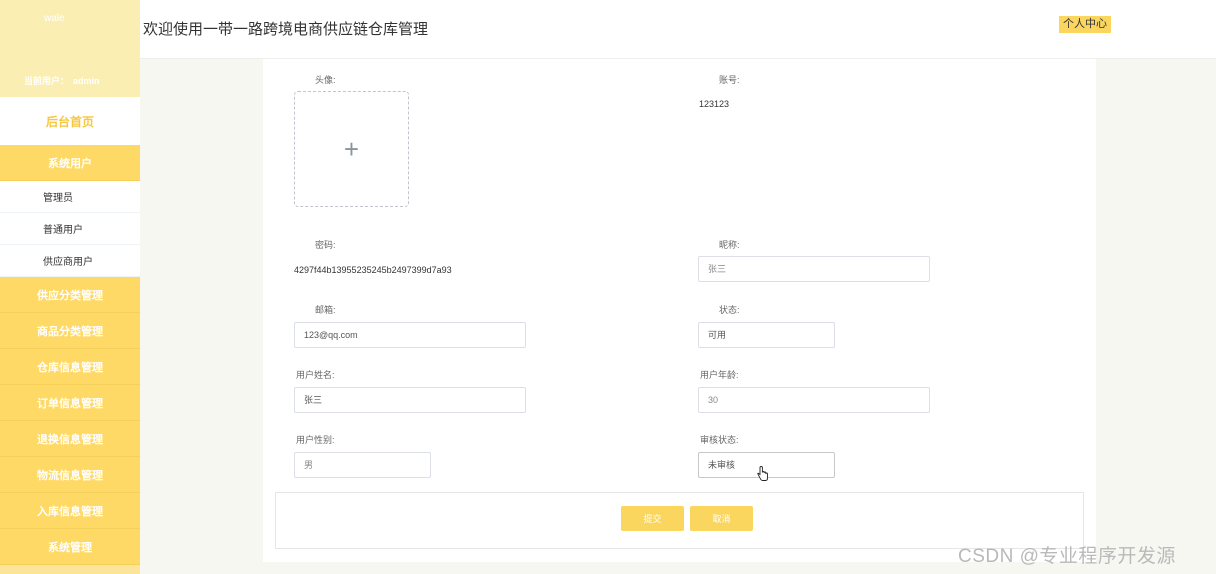  Describe the element at coordinates (70, 511) in the screenshot. I see `menu-inbound-info: 入库信息管理` at that location.